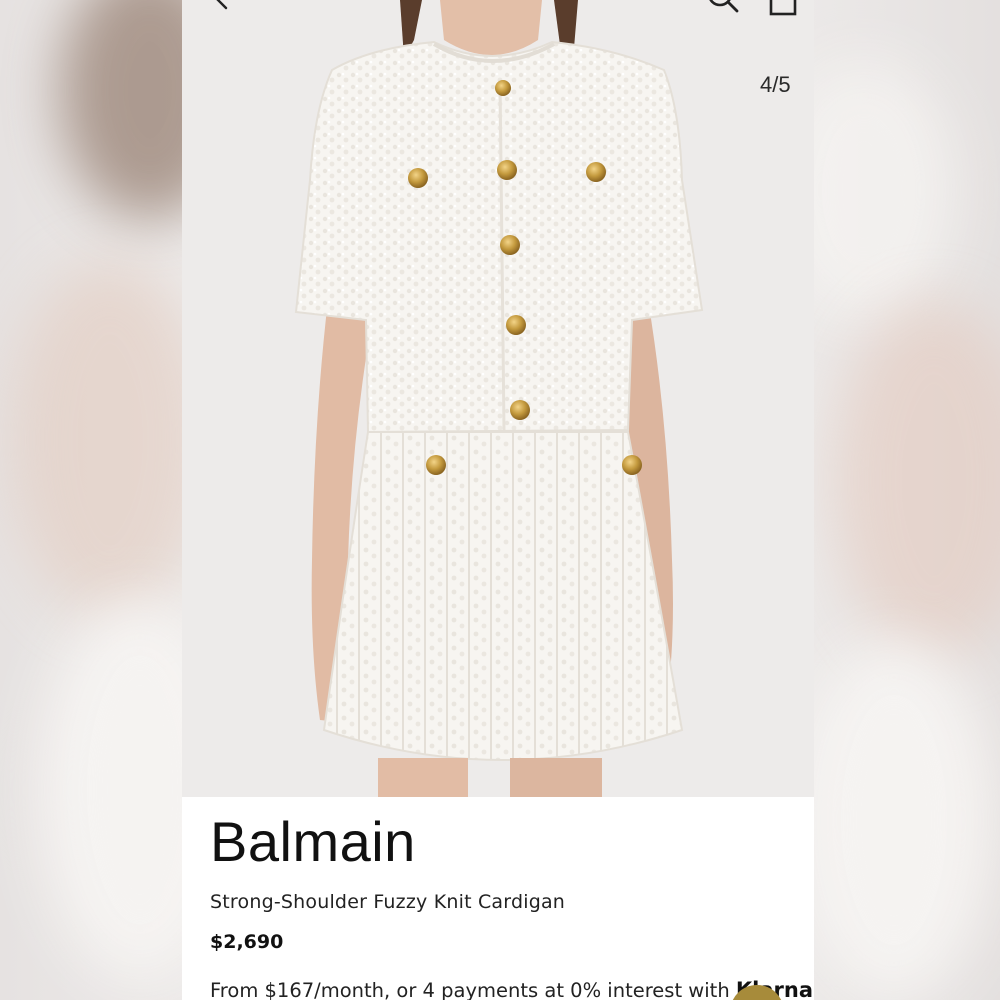  Describe the element at coordinates (775, 84) in the screenshot. I see `image-counter: 4/5` at that location.